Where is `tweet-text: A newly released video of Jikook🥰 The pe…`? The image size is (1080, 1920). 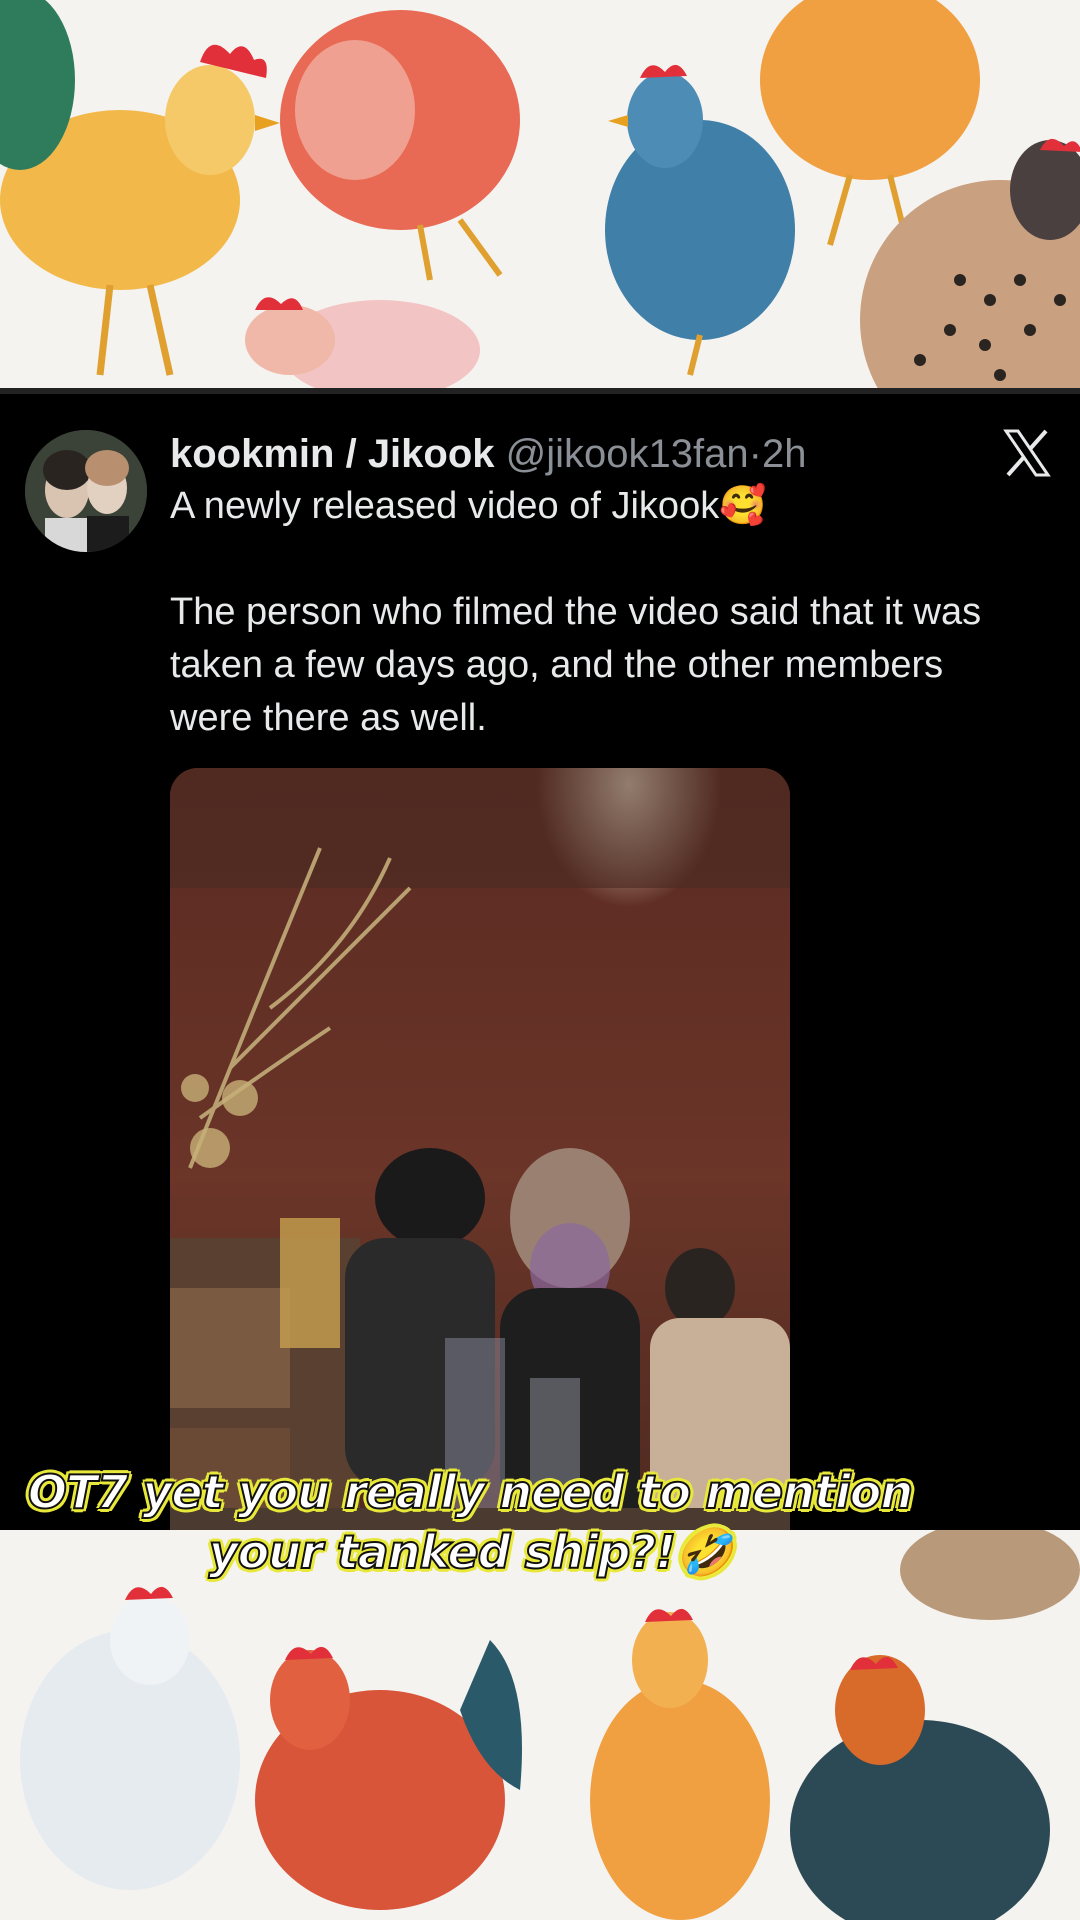 tweet-text: A newly released video of Jikook🥰 The pe… is located at coordinates (590, 612).